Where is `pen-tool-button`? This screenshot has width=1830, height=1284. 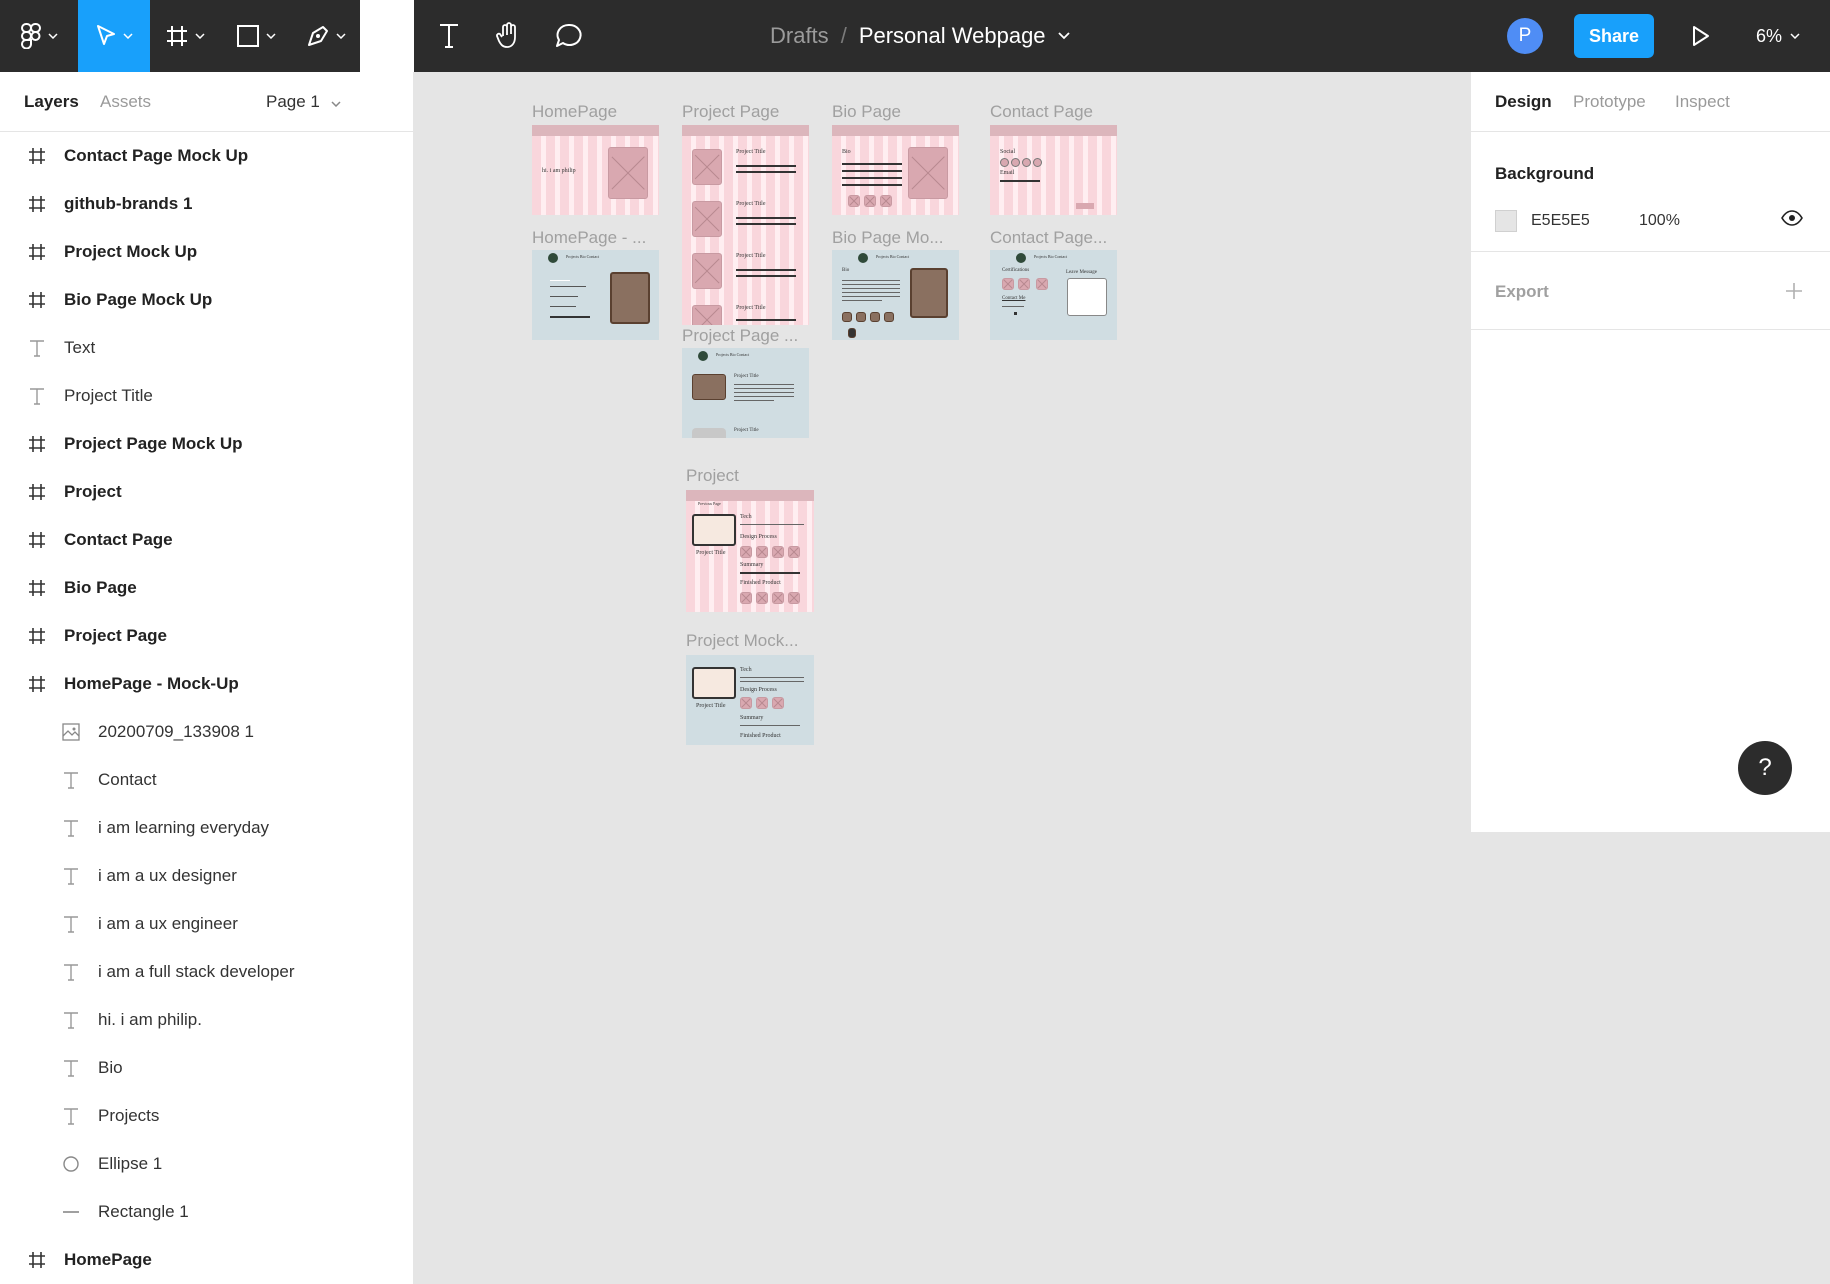 pen-tool-button is located at coordinates (326, 36).